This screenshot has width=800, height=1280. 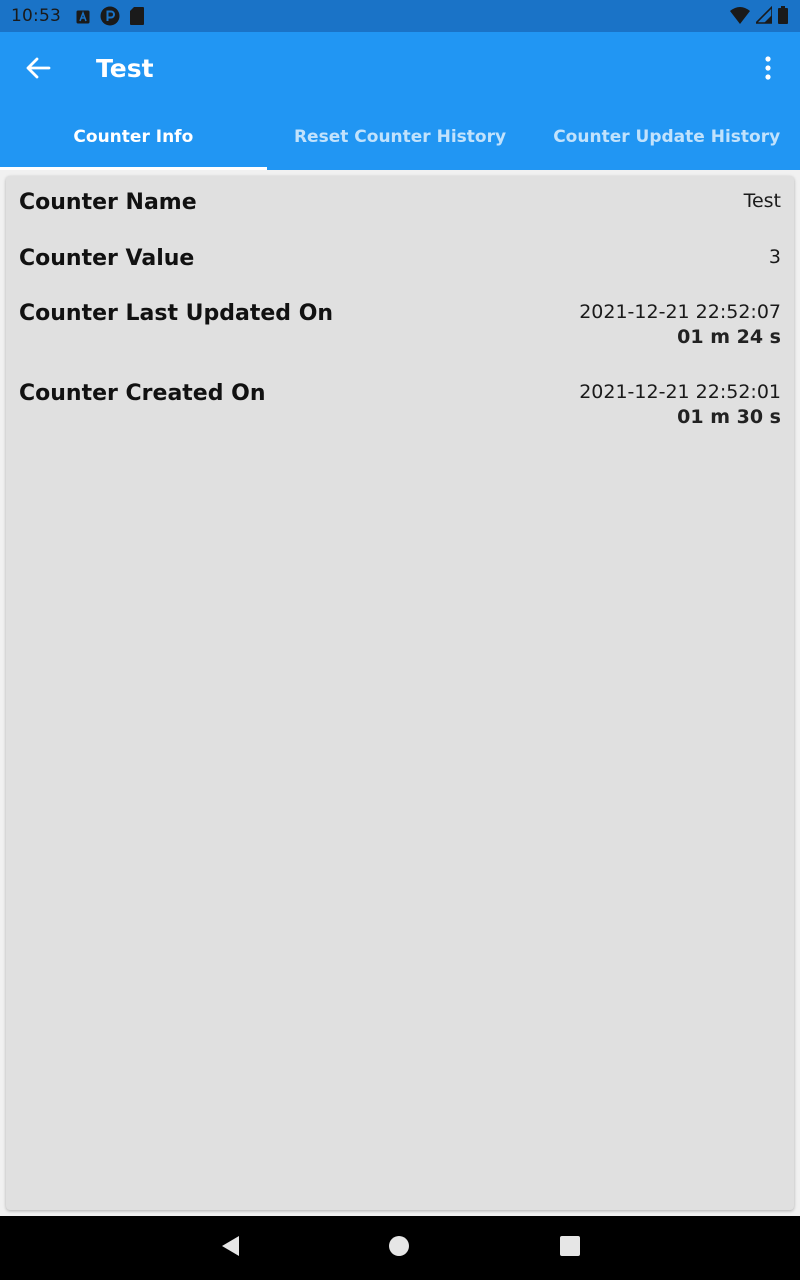 I want to click on nav-recents-button, so click(x=570, y=1248).